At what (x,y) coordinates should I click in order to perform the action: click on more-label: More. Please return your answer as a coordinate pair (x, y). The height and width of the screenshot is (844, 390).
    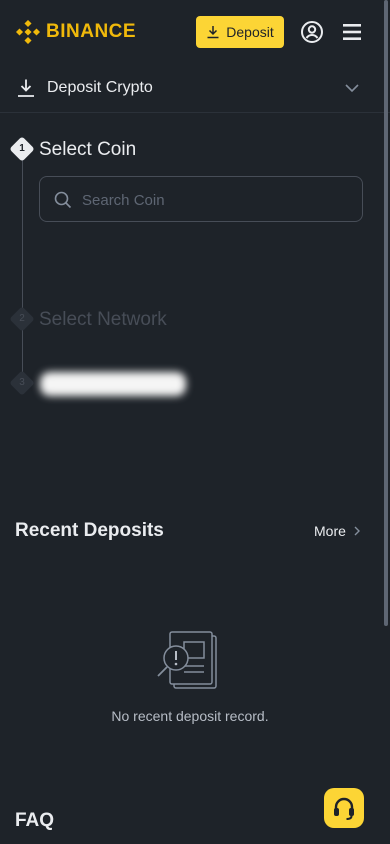
    Looking at the image, I should click on (330, 531).